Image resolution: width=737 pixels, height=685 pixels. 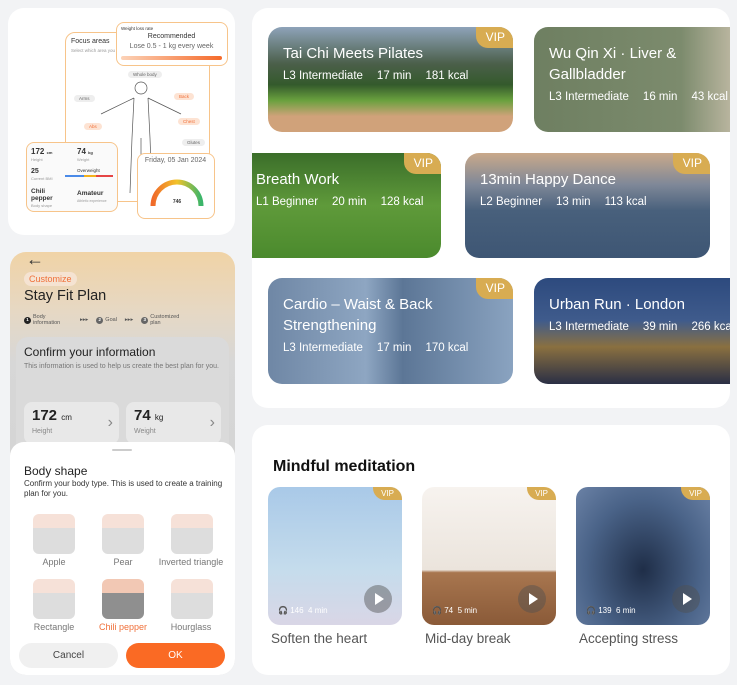 What do you see at coordinates (192, 534) in the screenshot?
I see `shape-inverted-triangle` at bounding box center [192, 534].